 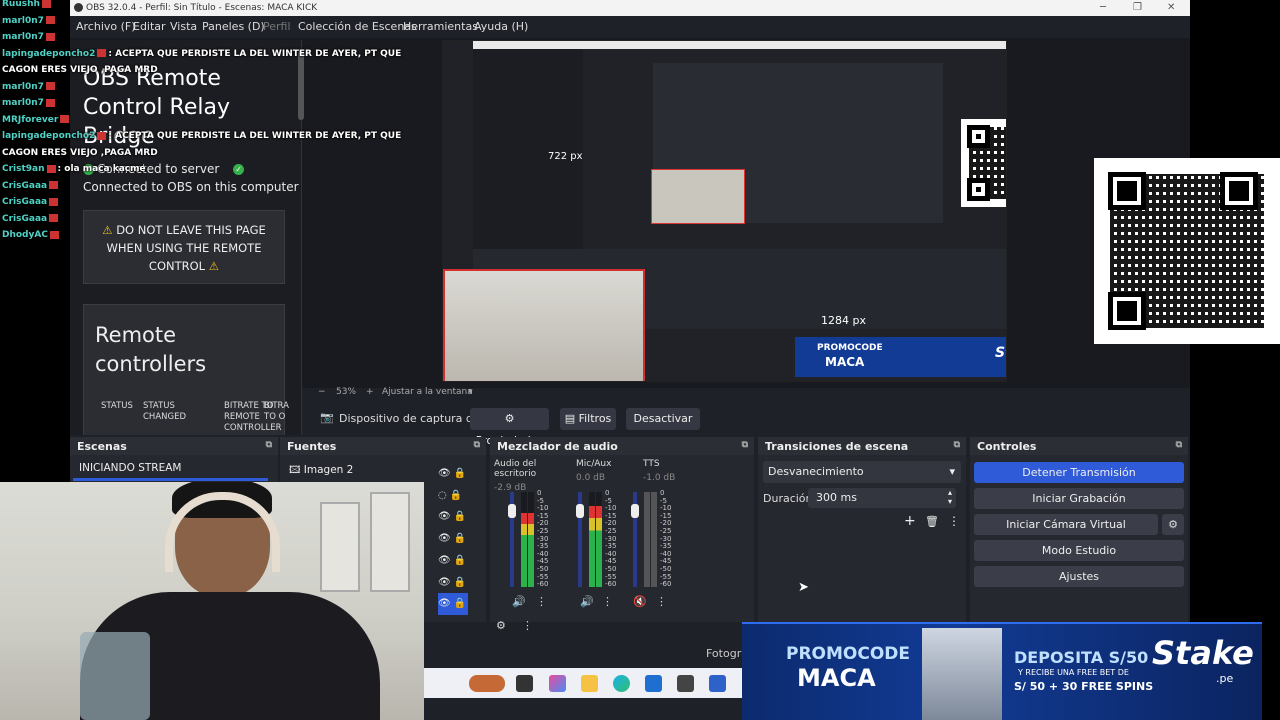 What do you see at coordinates (149, 26) in the screenshot?
I see `menu-editar: Editar` at bounding box center [149, 26].